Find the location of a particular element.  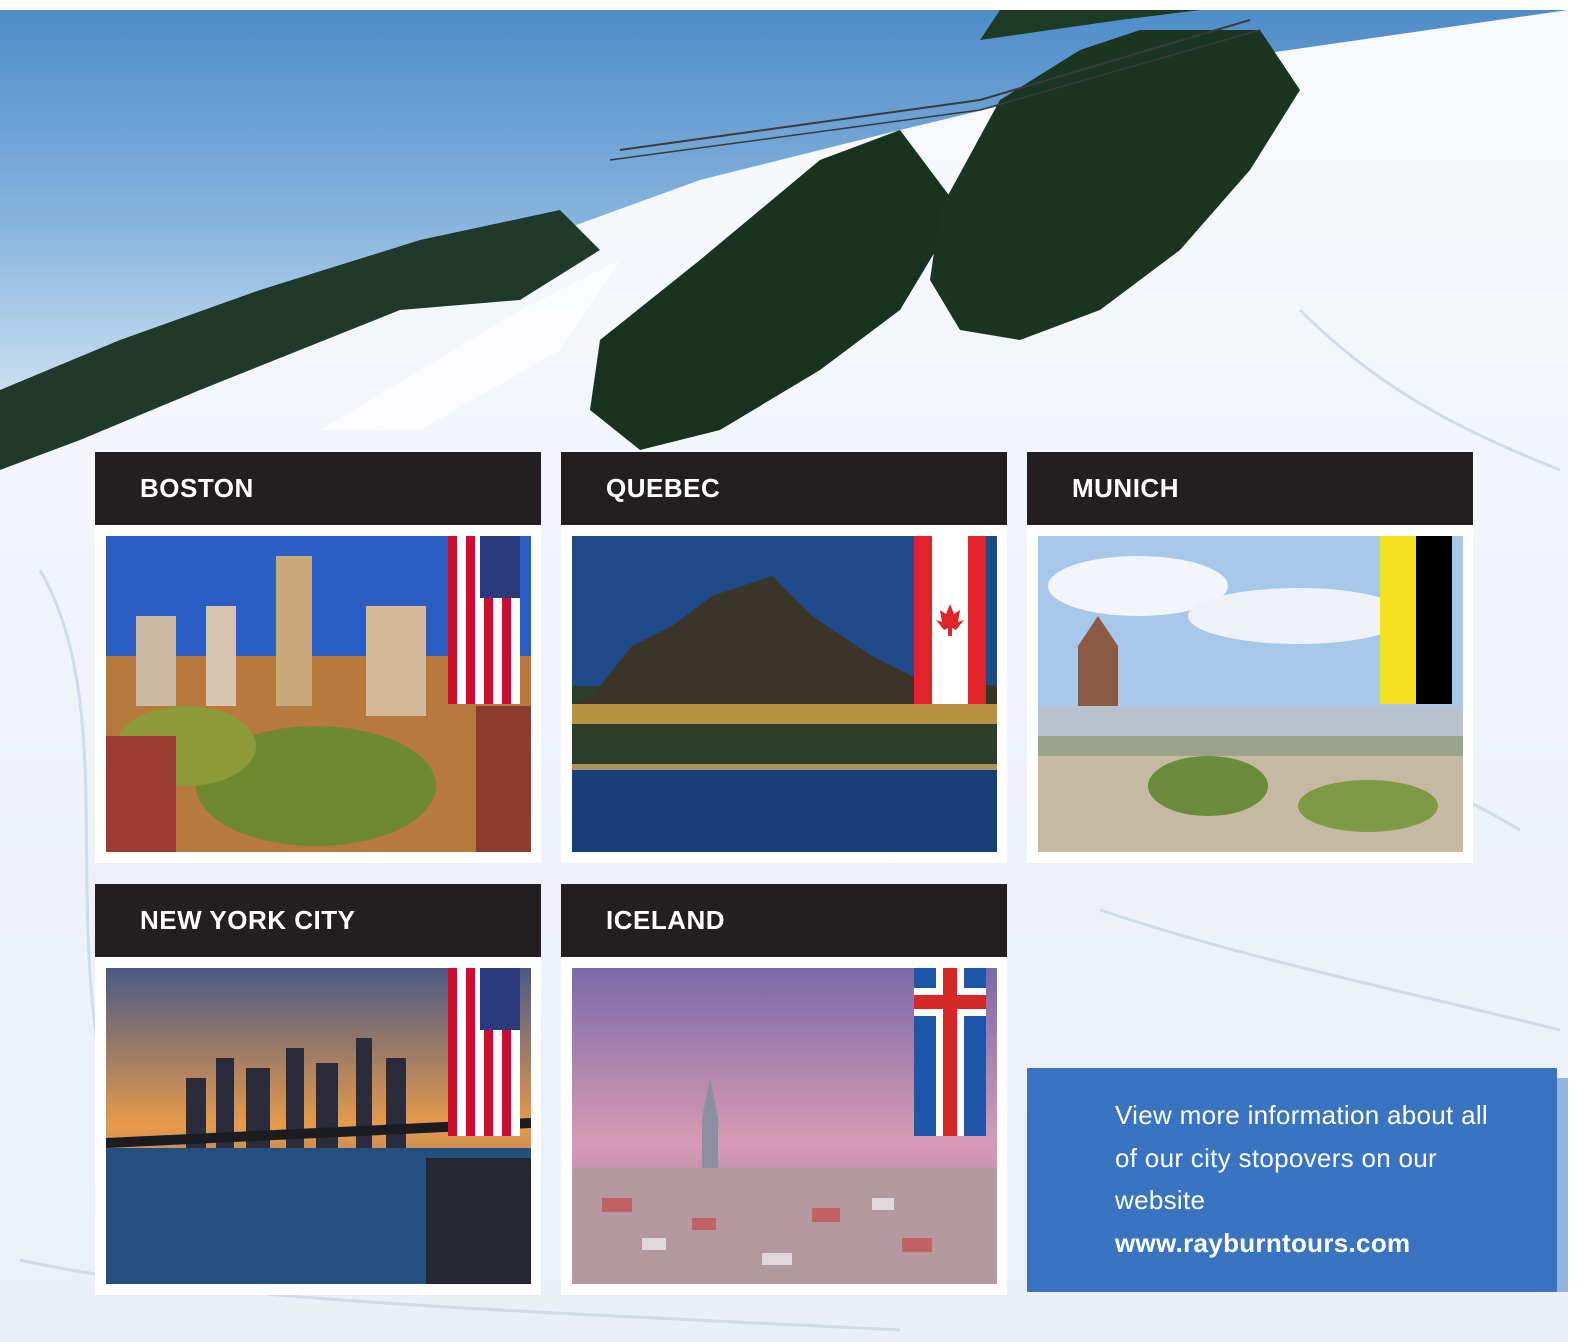

city-card-boston: BOSTON is located at coordinates (318, 657).